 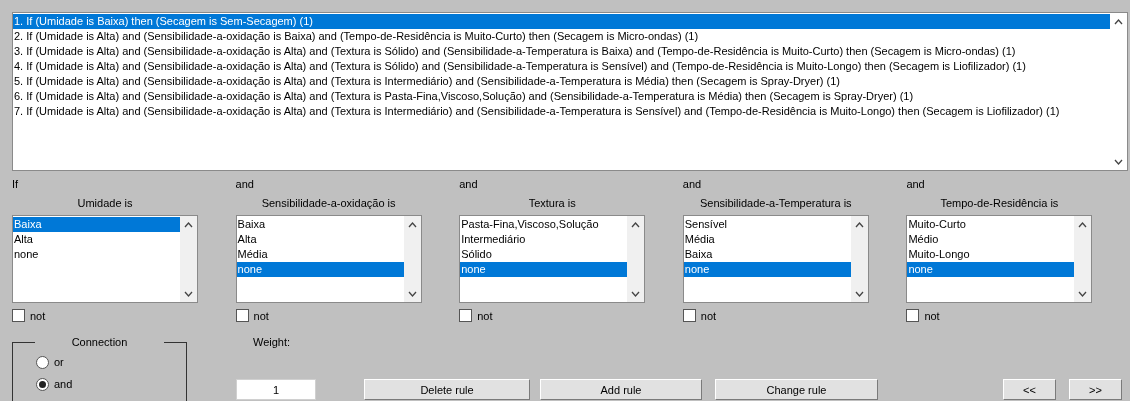 What do you see at coordinates (561, 66) in the screenshot?
I see `rule-item: 4. If (Umidade is Alta) and (Sensibilidade-a-oxidação is Alta) and (Textura is Sólido) and (Sensibilidade-a-Temperatura is Sensível) and (Tempo-de-Residência is Muito-Longo) then (Secagem is Liofilizador) (1)` at bounding box center [561, 66].